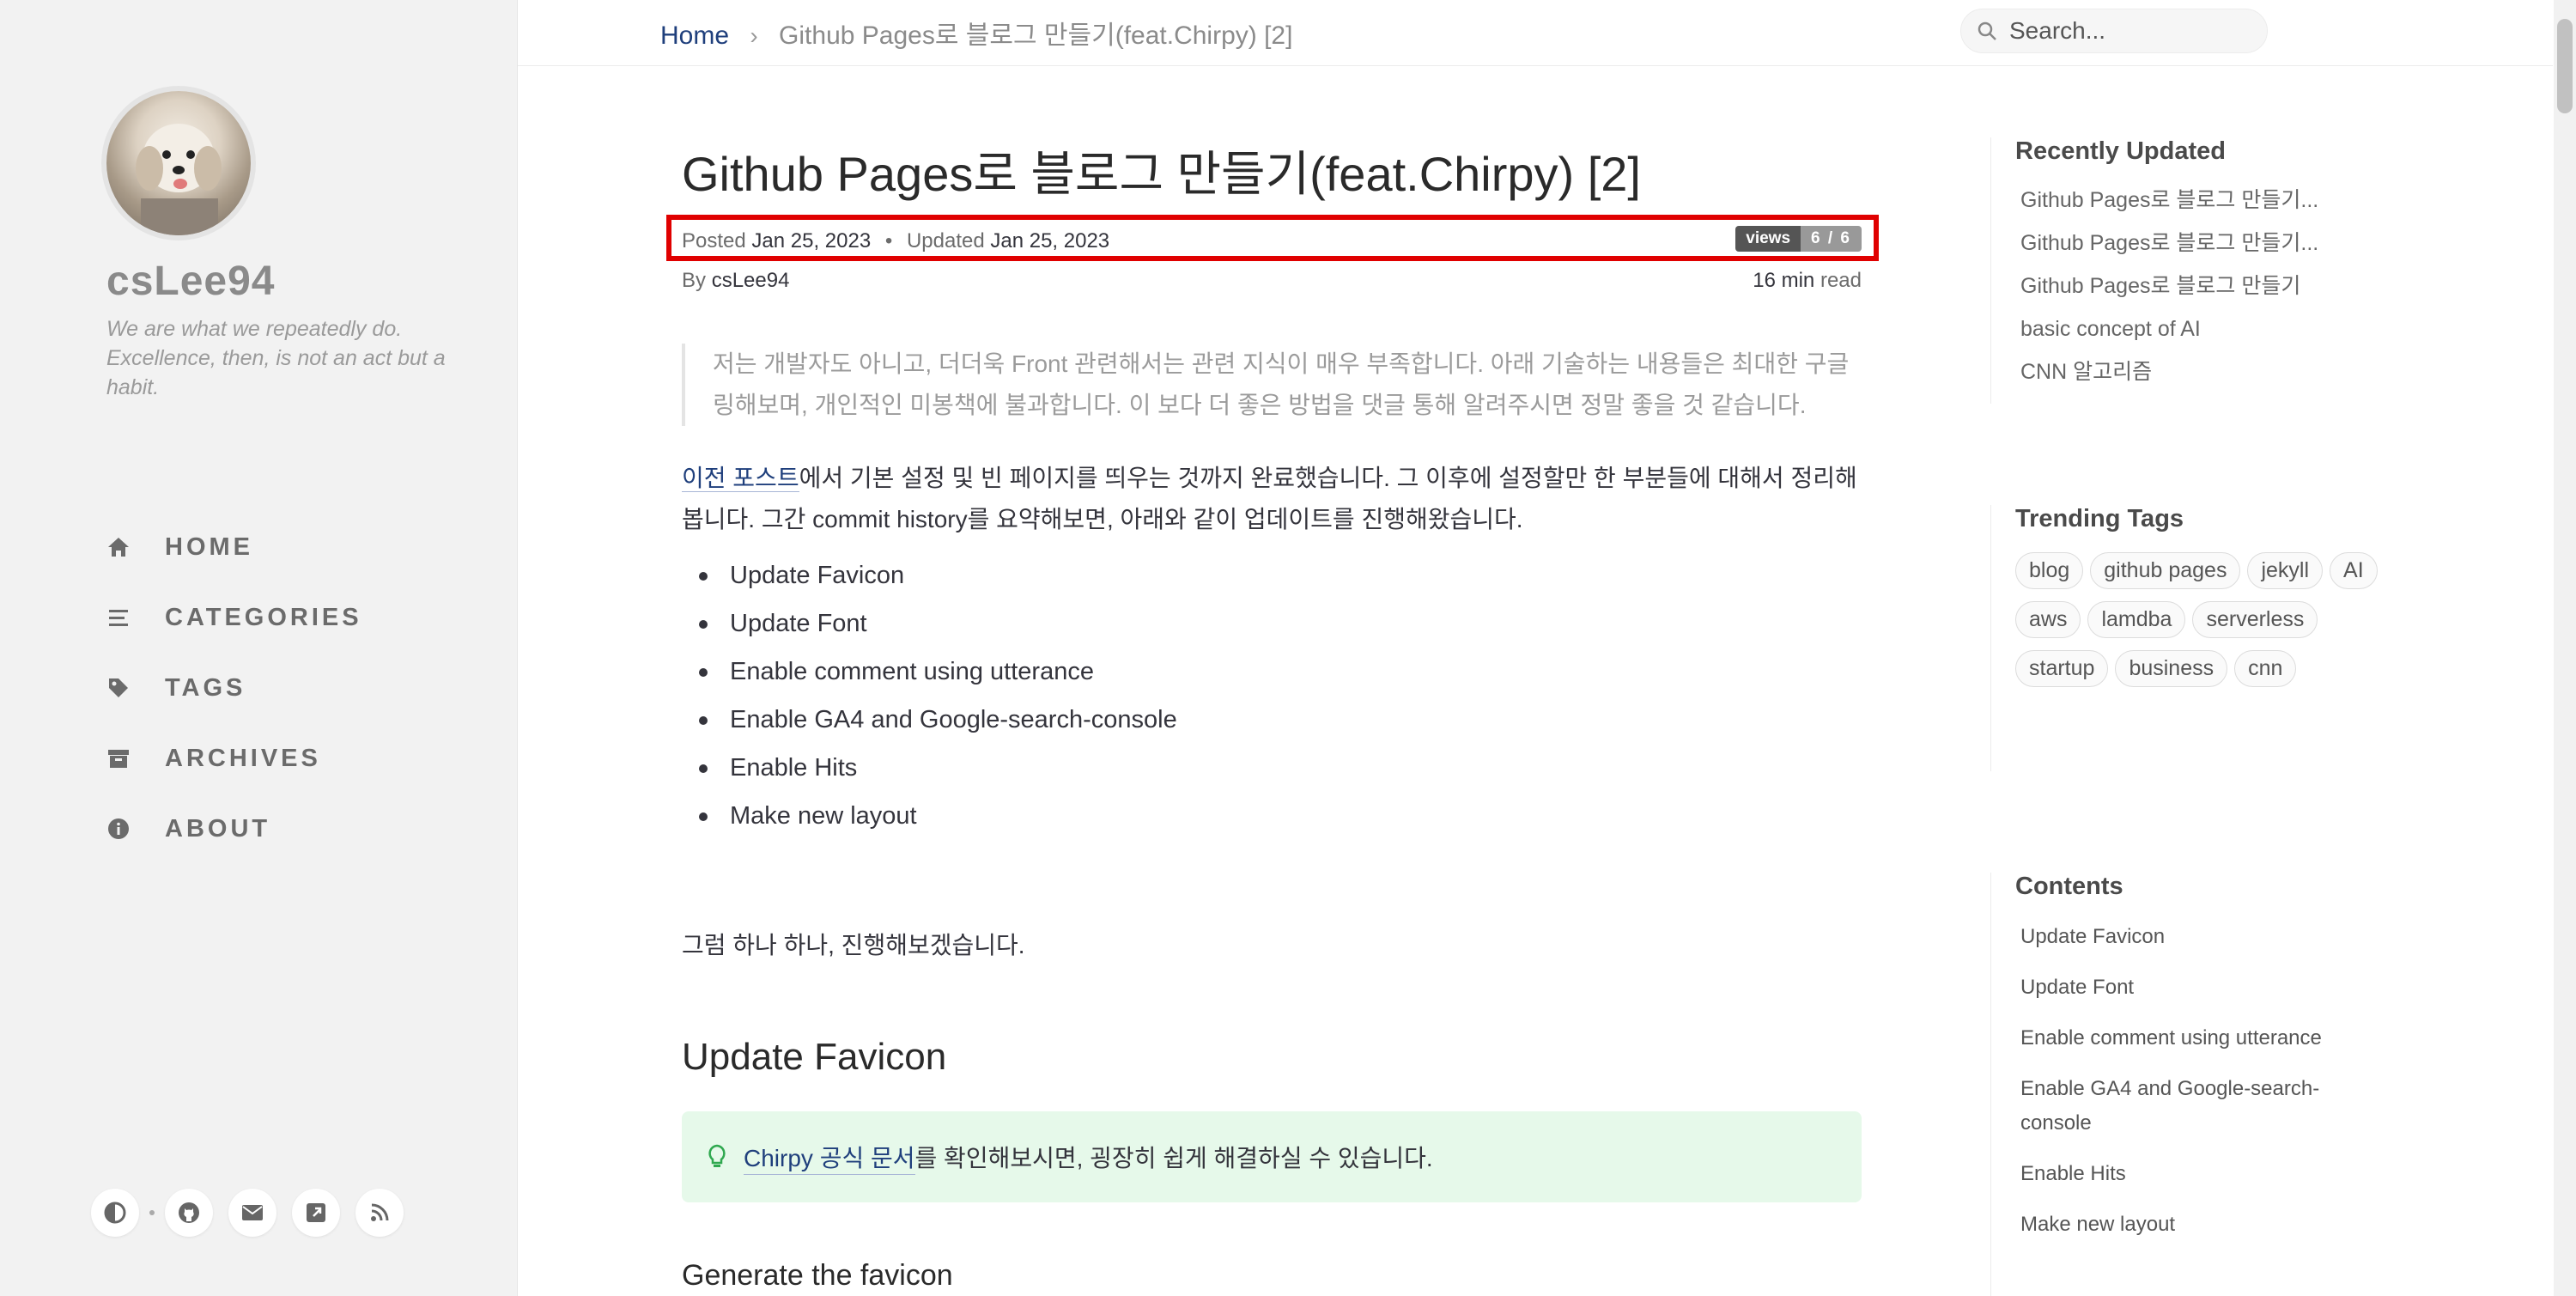  Describe the element at coordinates (2049, 570) in the screenshot. I see `tag-chip: blog` at that location.